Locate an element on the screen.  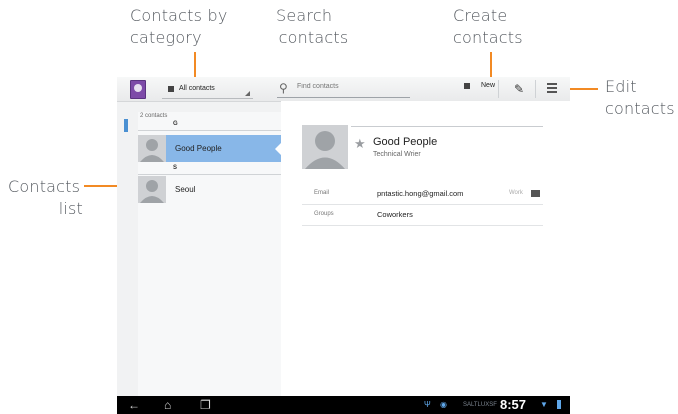
search-icon: ⚲ is located at coordinates (283, 88).